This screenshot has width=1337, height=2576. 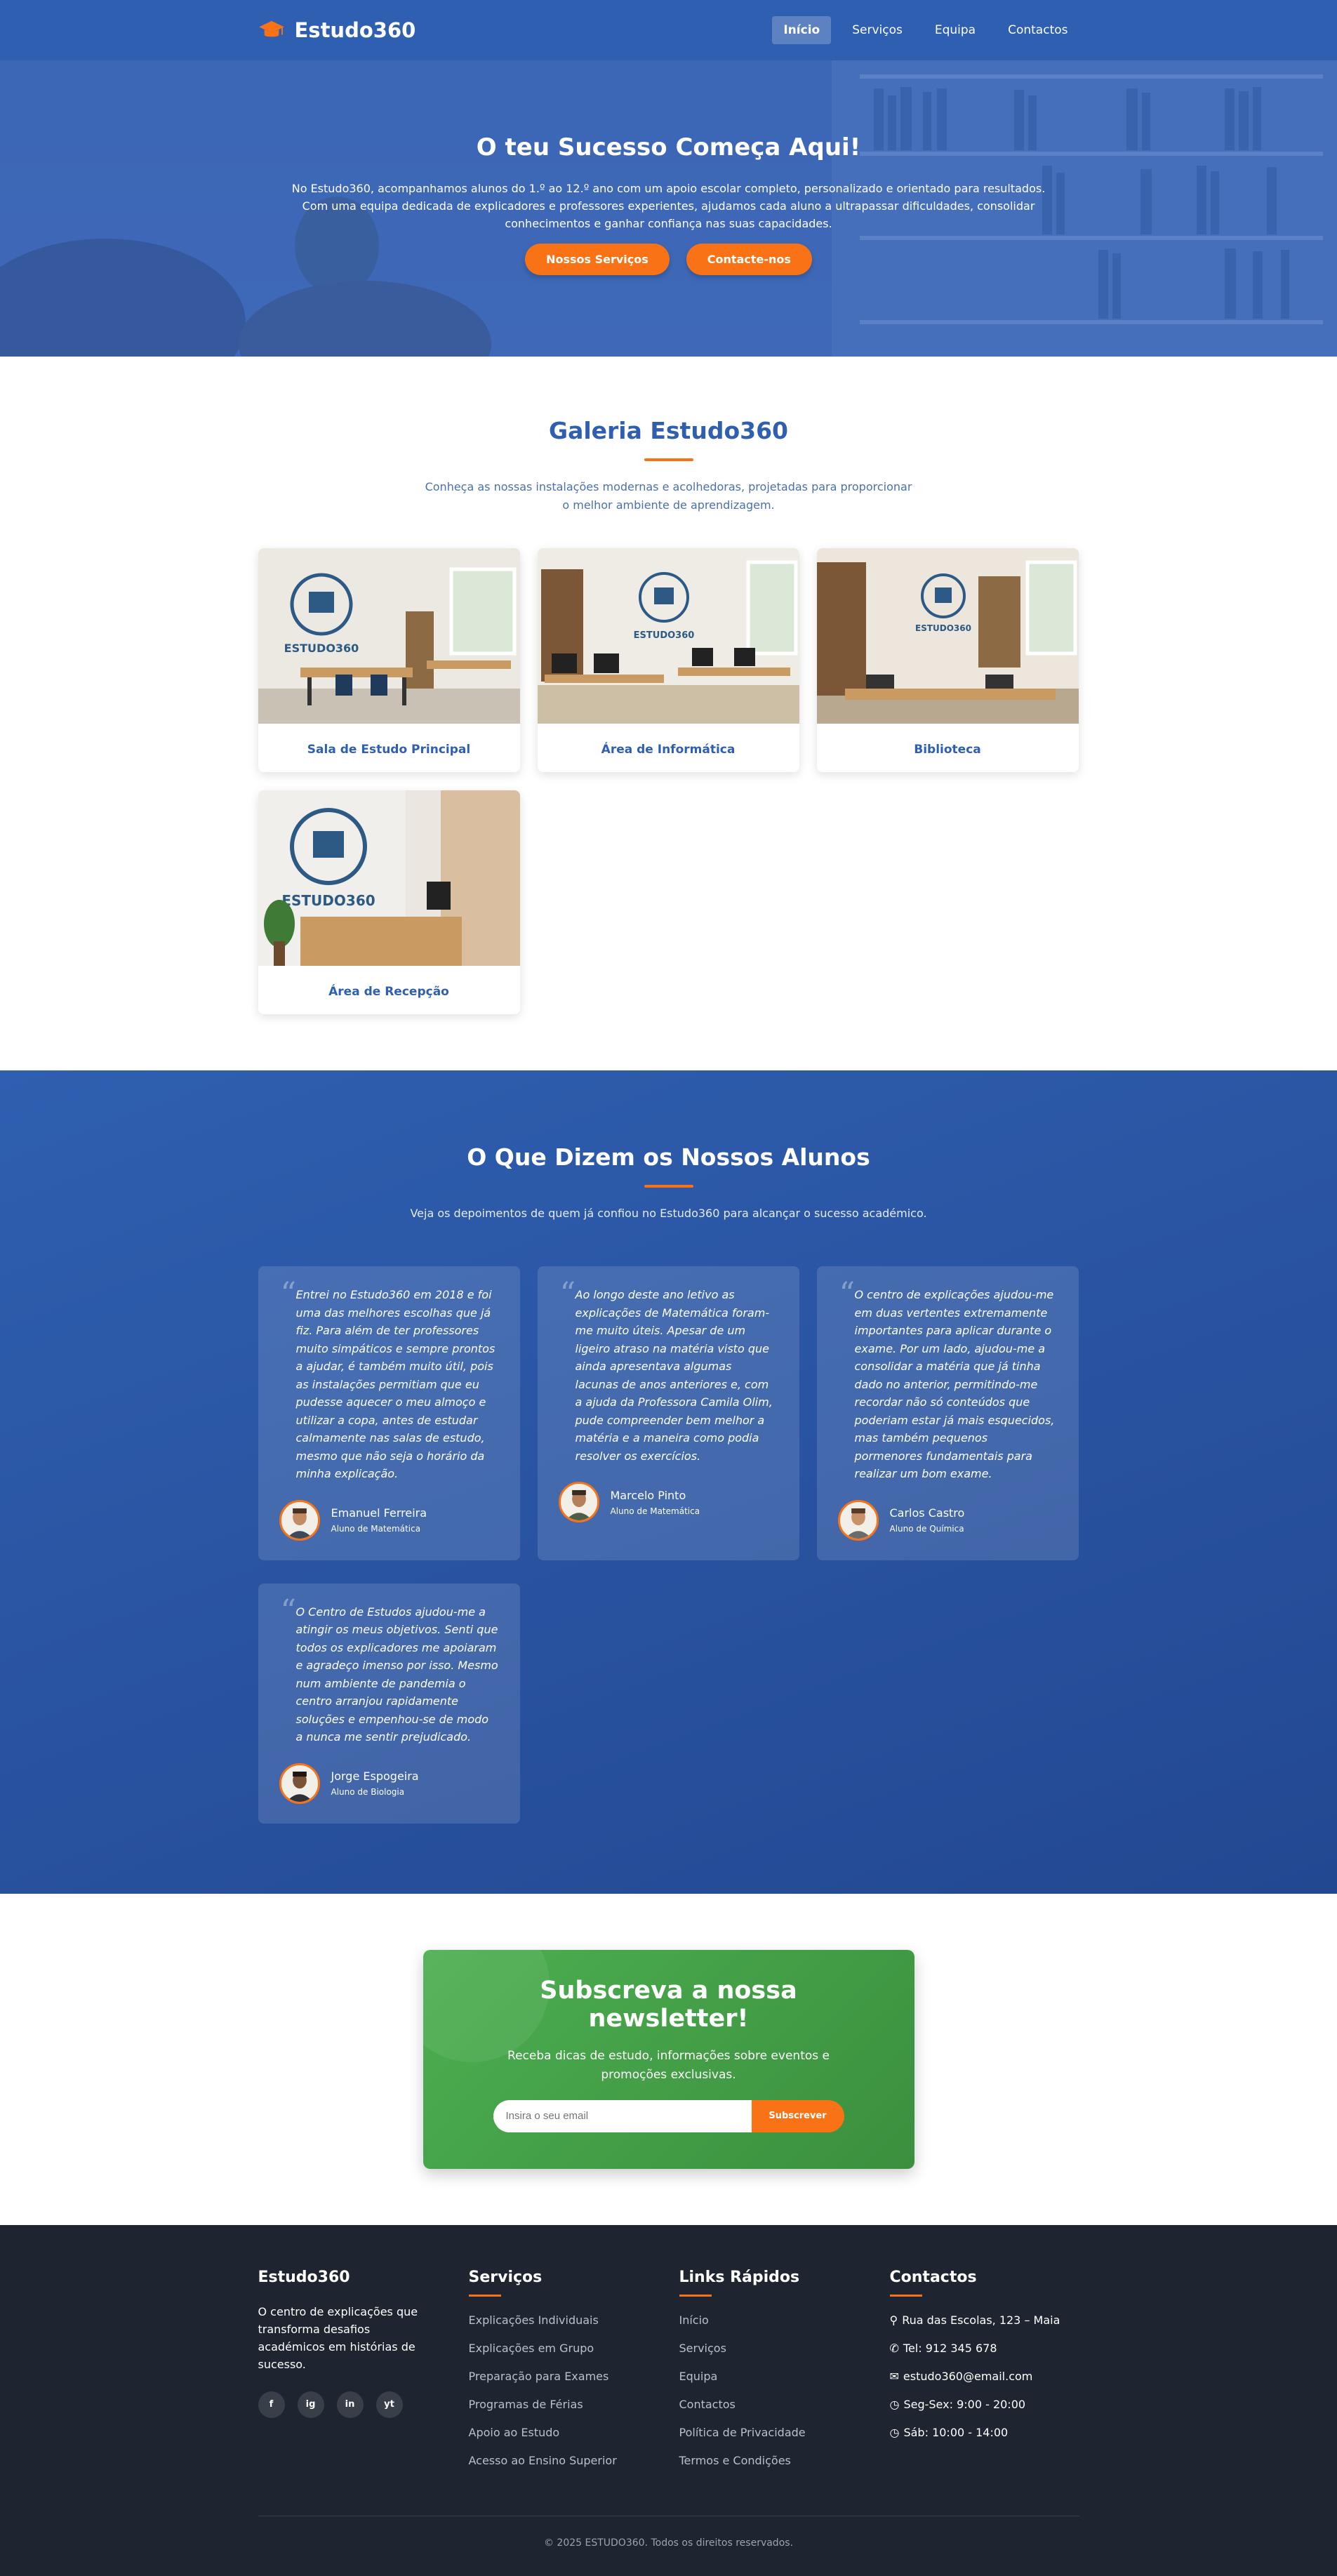 What do you see at coordinates (949, 2432) in the screenshot?
I see `contact-hours-saturday: ◷ Sáb: 10:00 - 14:00` at bounding box center [949, 2432].